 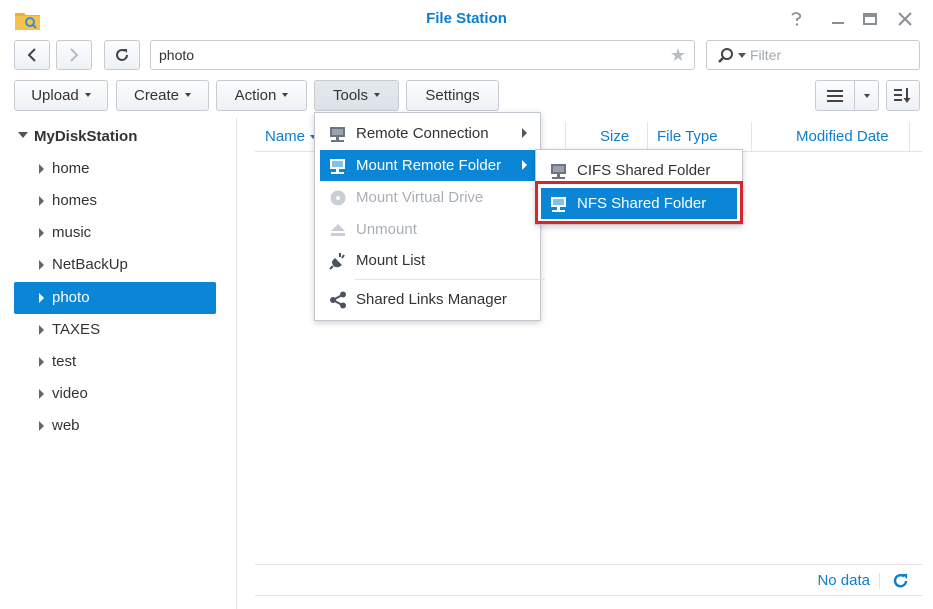 I want to click on plug-icon, so click(x=337, y=261).